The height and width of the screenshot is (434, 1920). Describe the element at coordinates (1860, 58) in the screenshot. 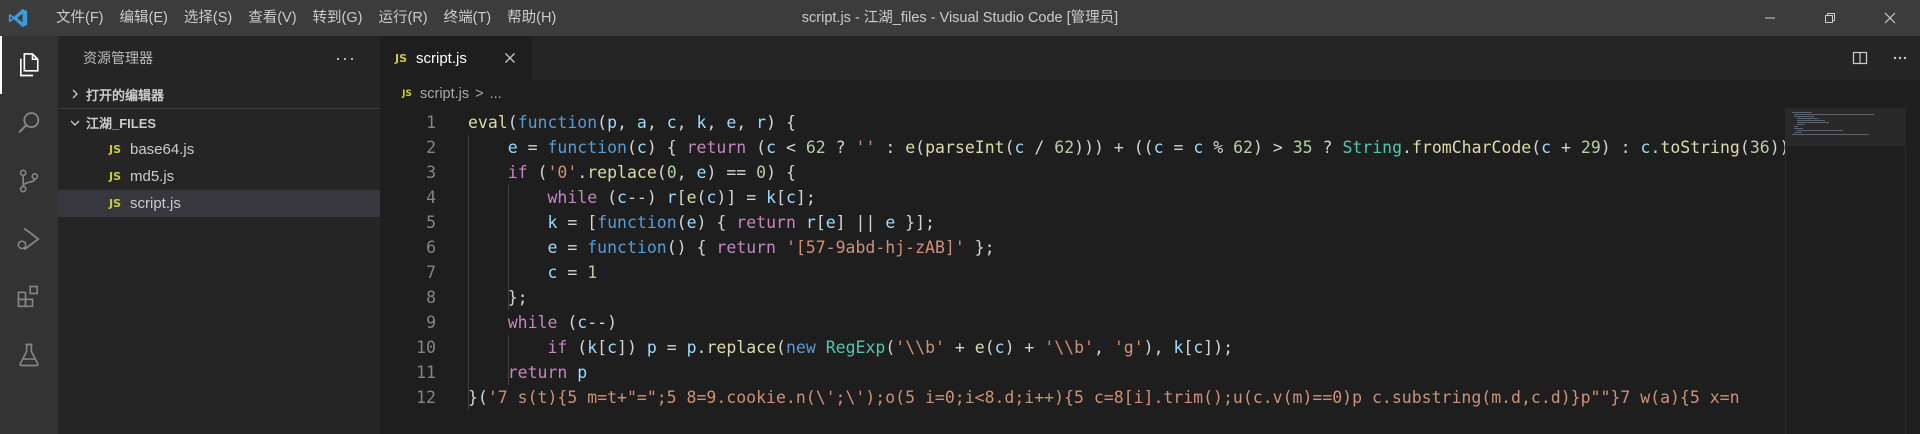

I see `split-editor-button` at that location.